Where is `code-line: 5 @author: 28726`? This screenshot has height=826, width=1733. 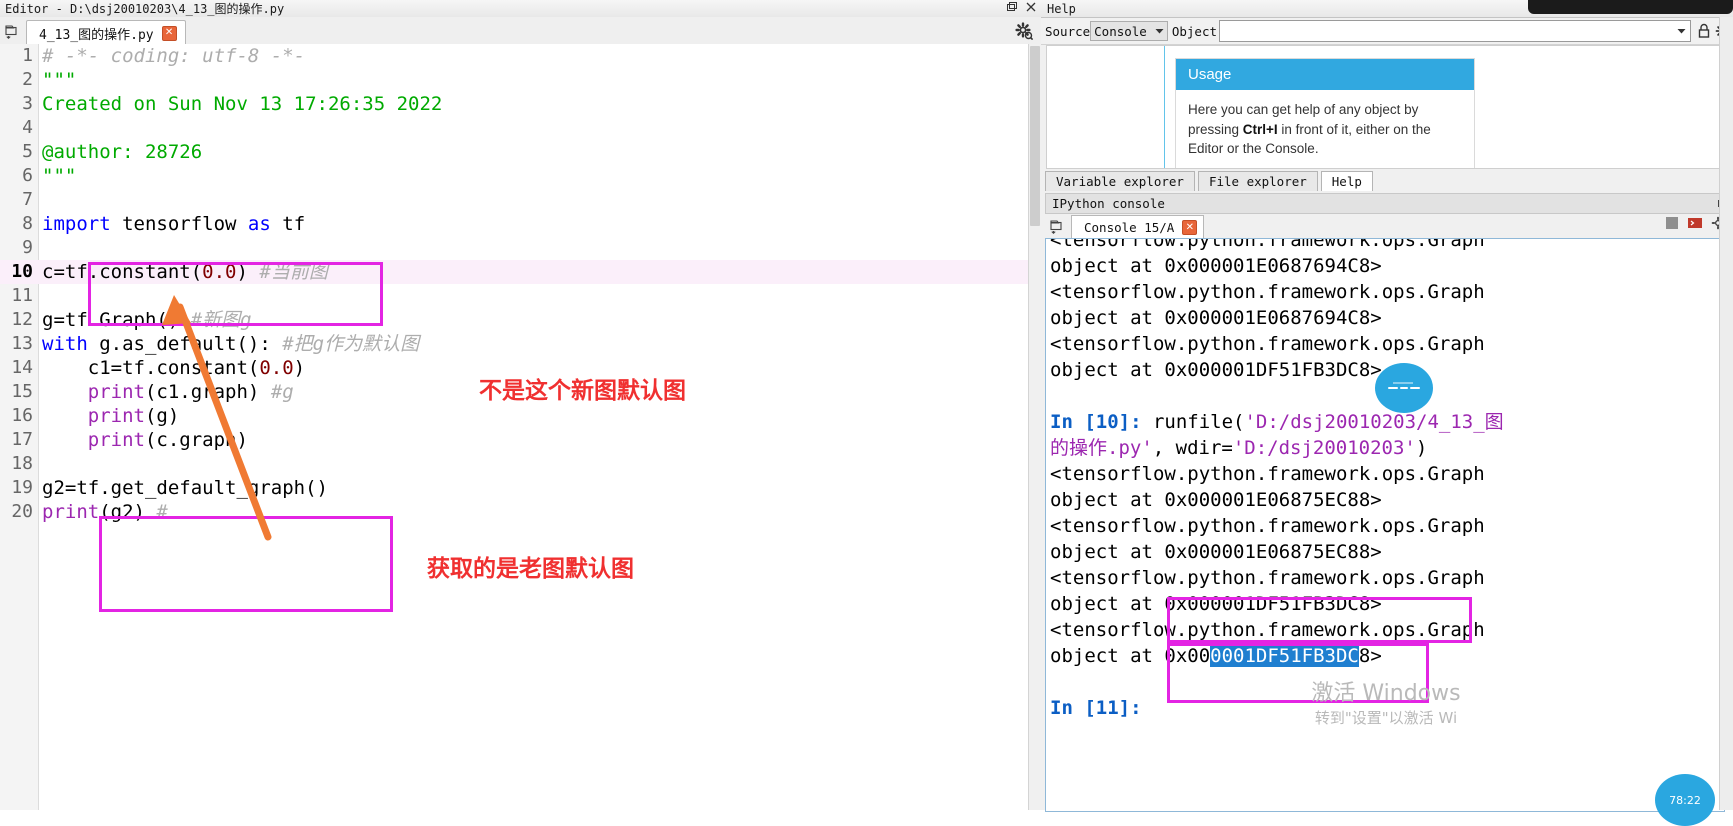
code-line: 5 @author: 28726 is located at coordinates (520, 152).